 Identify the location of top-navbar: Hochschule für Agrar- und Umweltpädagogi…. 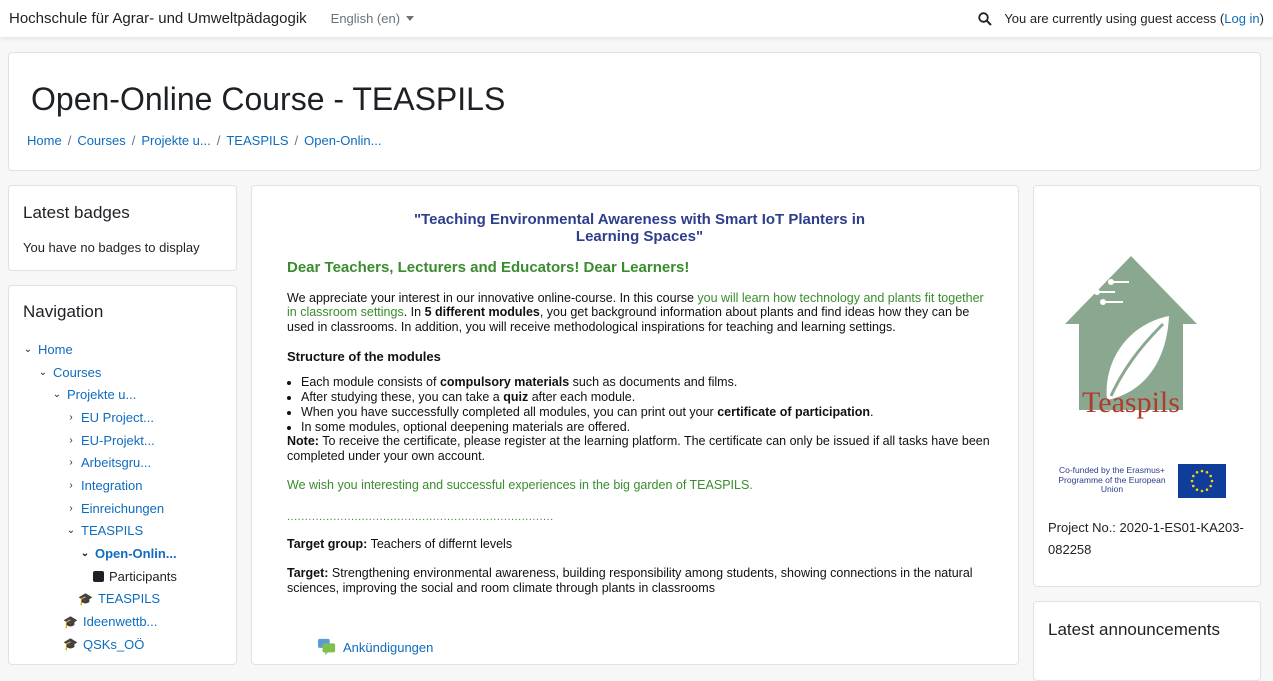
(636, 18).